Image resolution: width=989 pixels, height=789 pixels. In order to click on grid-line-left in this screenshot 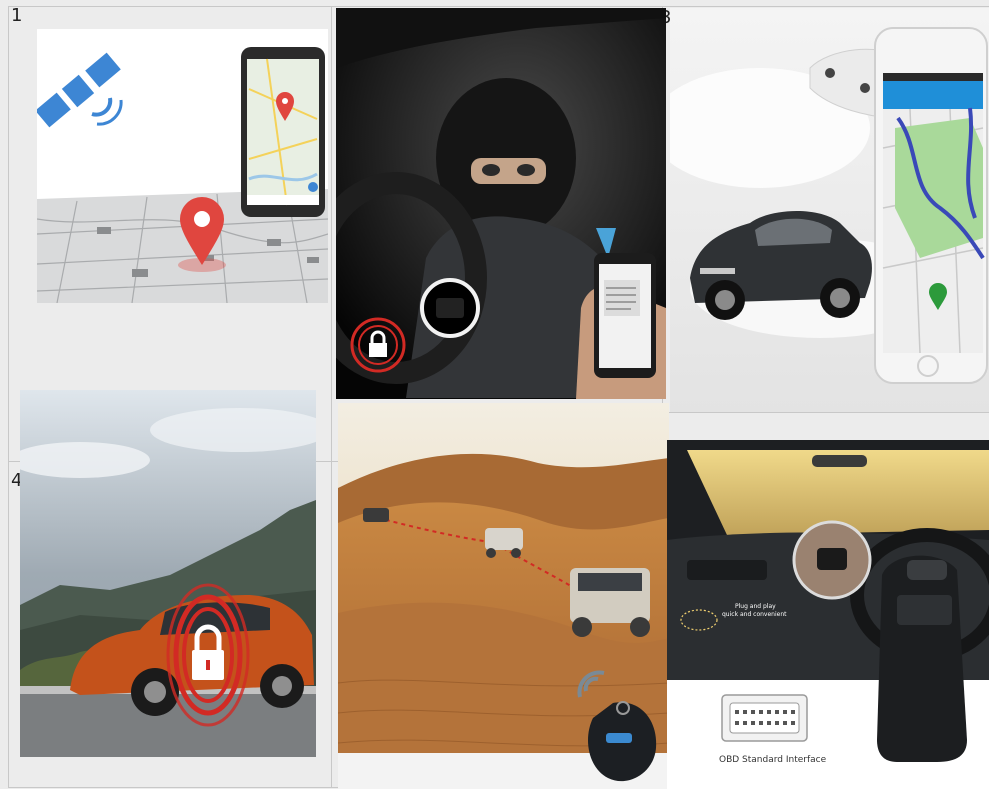, I will do `click(8, 397)`.